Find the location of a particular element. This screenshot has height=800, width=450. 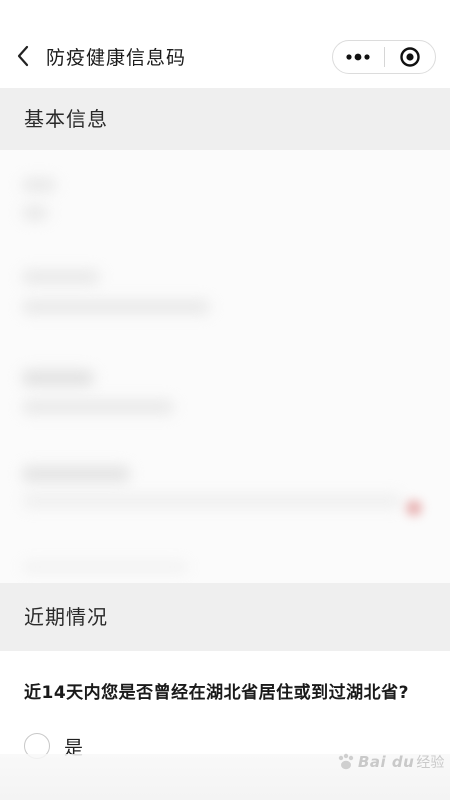

more-dots-icon is located at coordinates (358, 57).